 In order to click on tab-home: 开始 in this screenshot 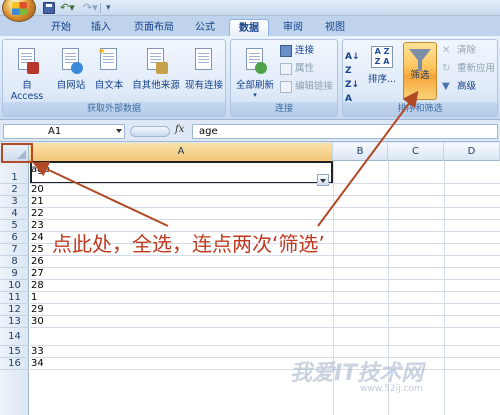, I will do `click(61, 27)`.